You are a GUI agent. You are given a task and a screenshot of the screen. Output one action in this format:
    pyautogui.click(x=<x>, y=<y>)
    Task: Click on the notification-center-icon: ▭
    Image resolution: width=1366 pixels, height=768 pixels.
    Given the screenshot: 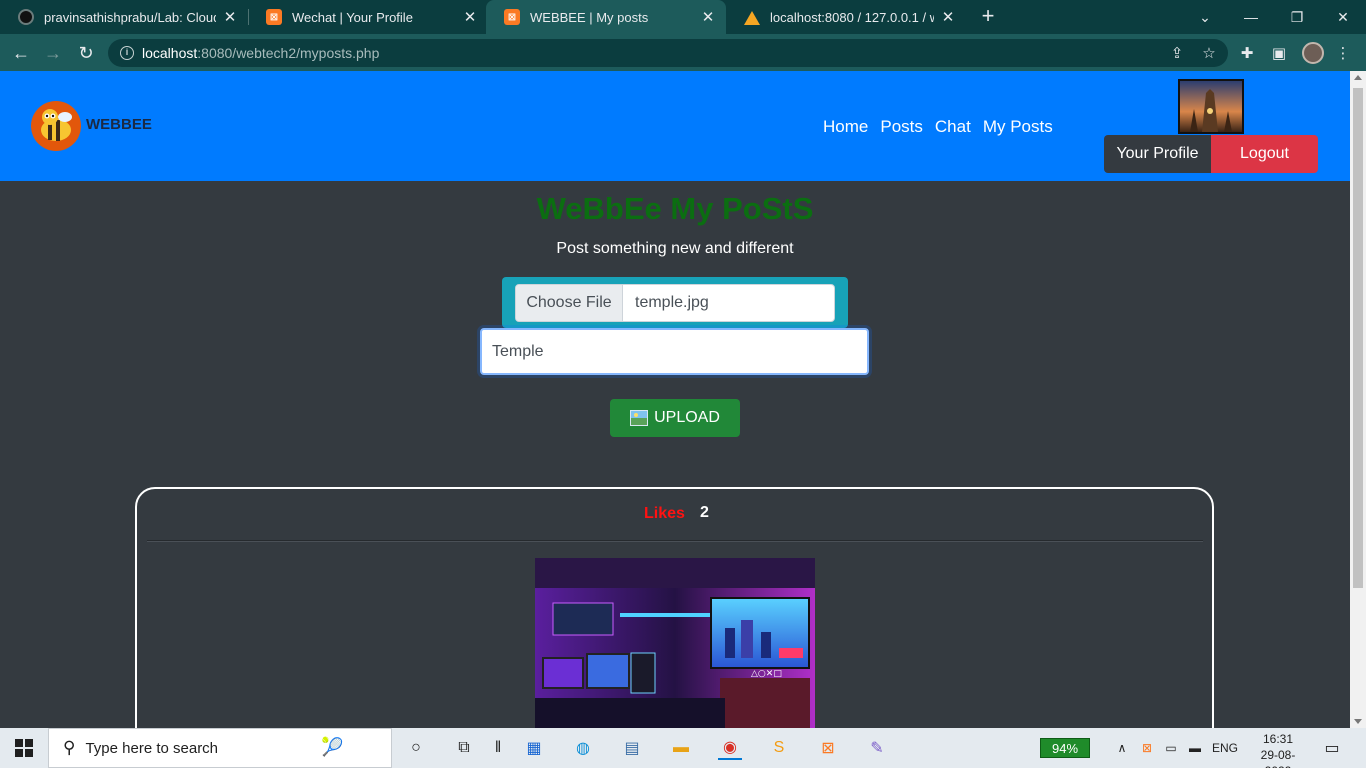 What is the action you would take?
    pyautogui.click(x=1332, y=748)
    